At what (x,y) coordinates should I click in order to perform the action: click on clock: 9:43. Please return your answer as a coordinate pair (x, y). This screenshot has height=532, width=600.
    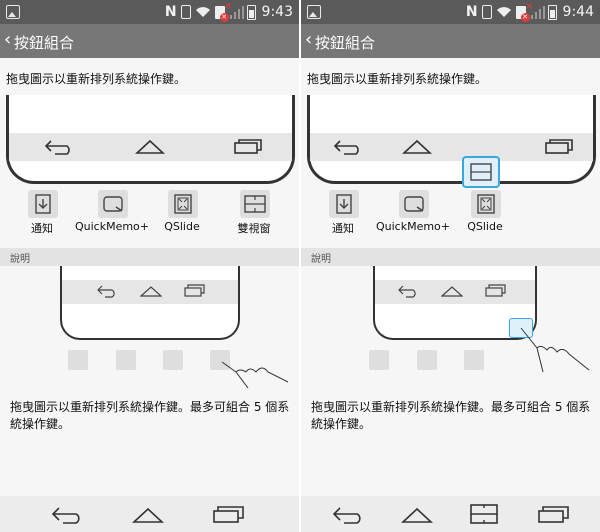
    Looking at the image, I should click on (277, 12).